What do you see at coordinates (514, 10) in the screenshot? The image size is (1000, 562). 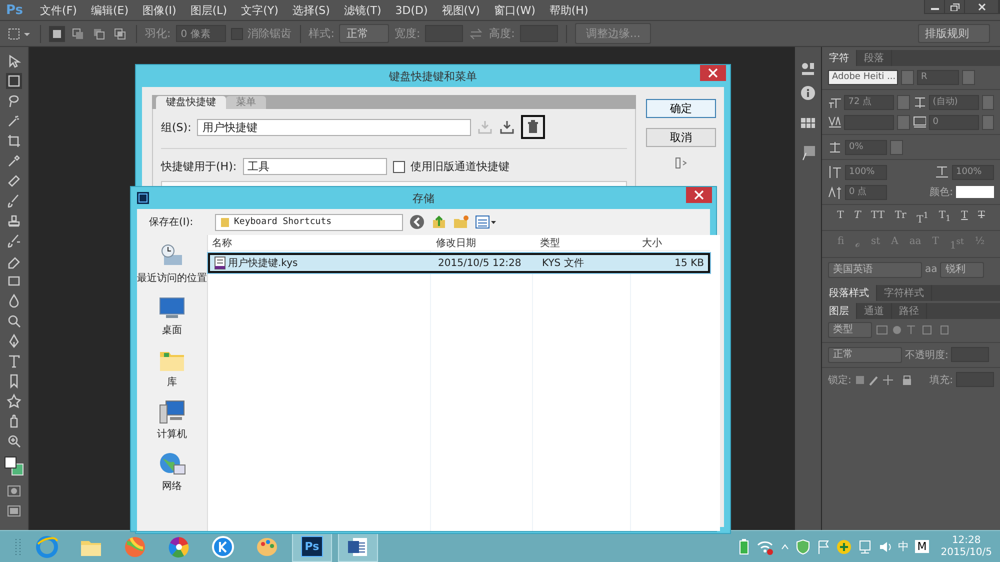 I see `menu-item: 窗口(W)` at bounding box center [514, 10].